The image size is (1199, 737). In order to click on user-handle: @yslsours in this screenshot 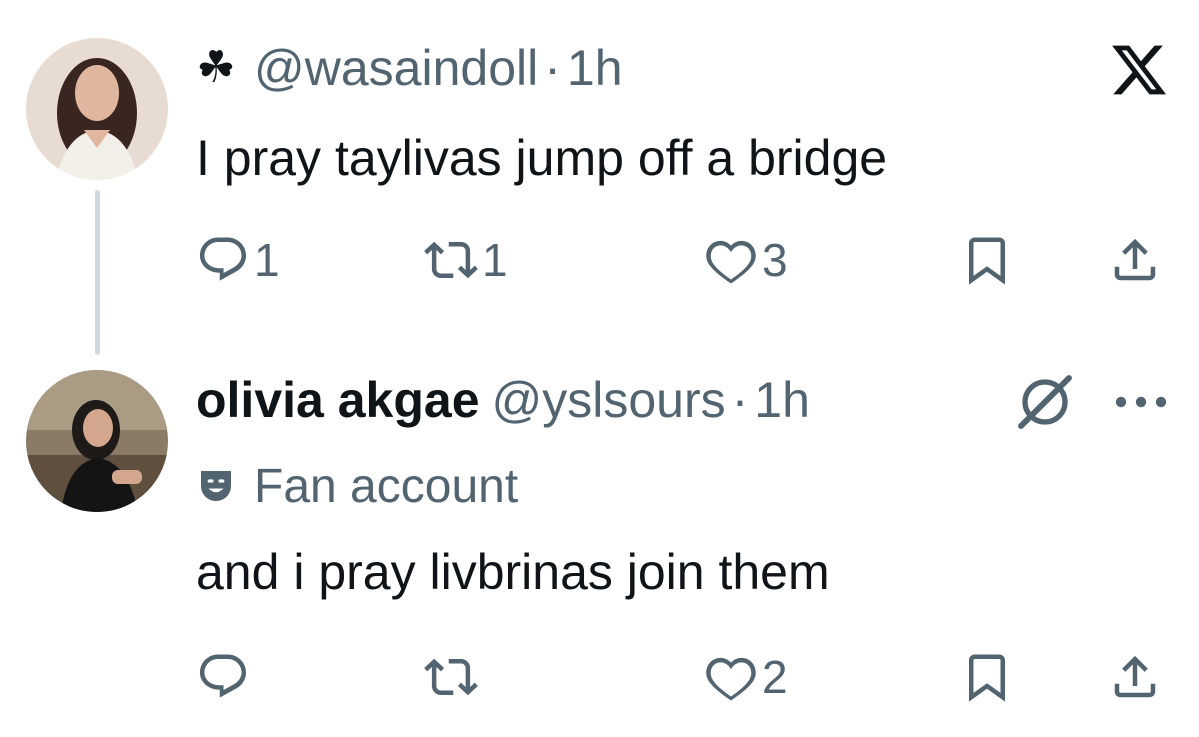, I will do `click(609, 400)`.